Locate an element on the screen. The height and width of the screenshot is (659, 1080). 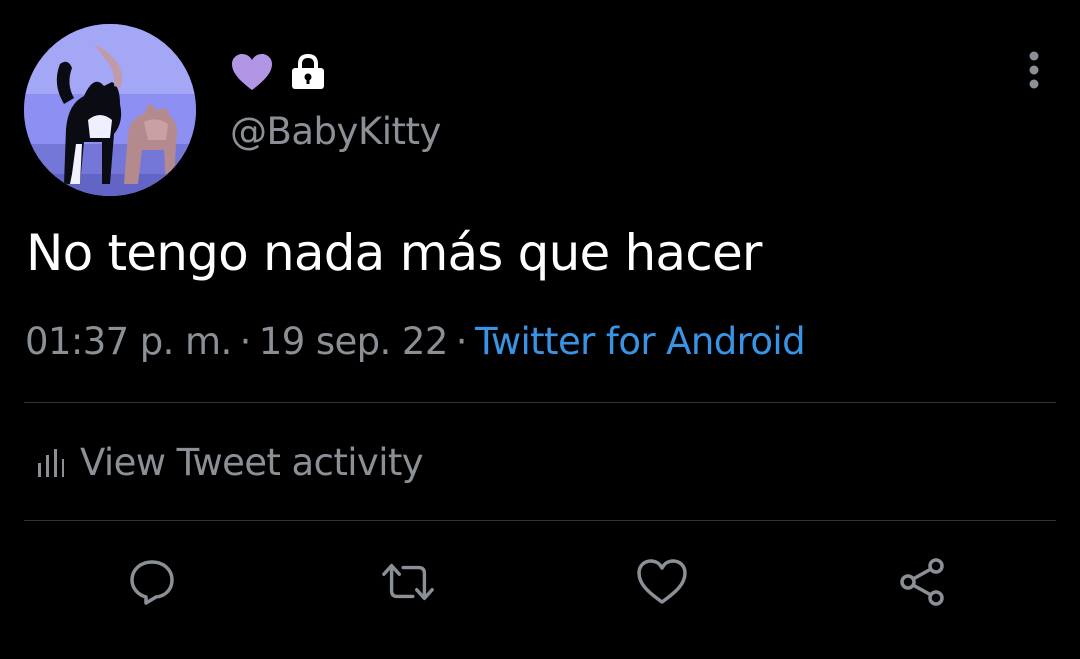
user-handle: @BabyKitty is located at coordinates (335, 131).